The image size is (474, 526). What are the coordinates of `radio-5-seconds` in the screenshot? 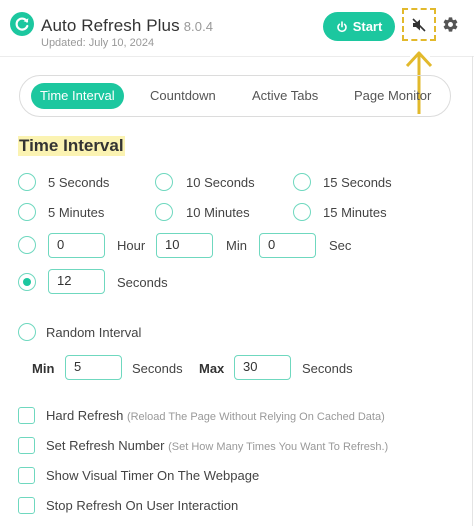 It's located at (27, 182).